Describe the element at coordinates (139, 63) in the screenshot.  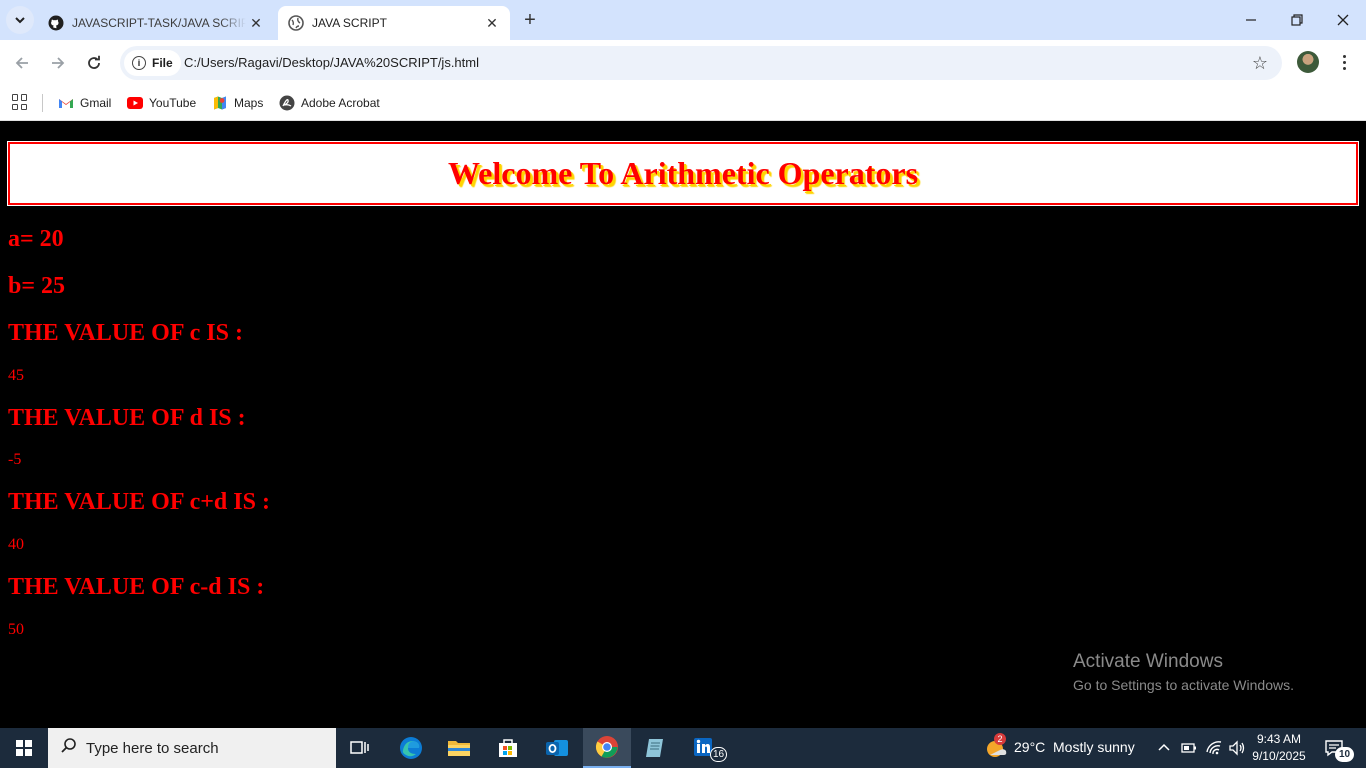
I see `info-icon: i` at that location.